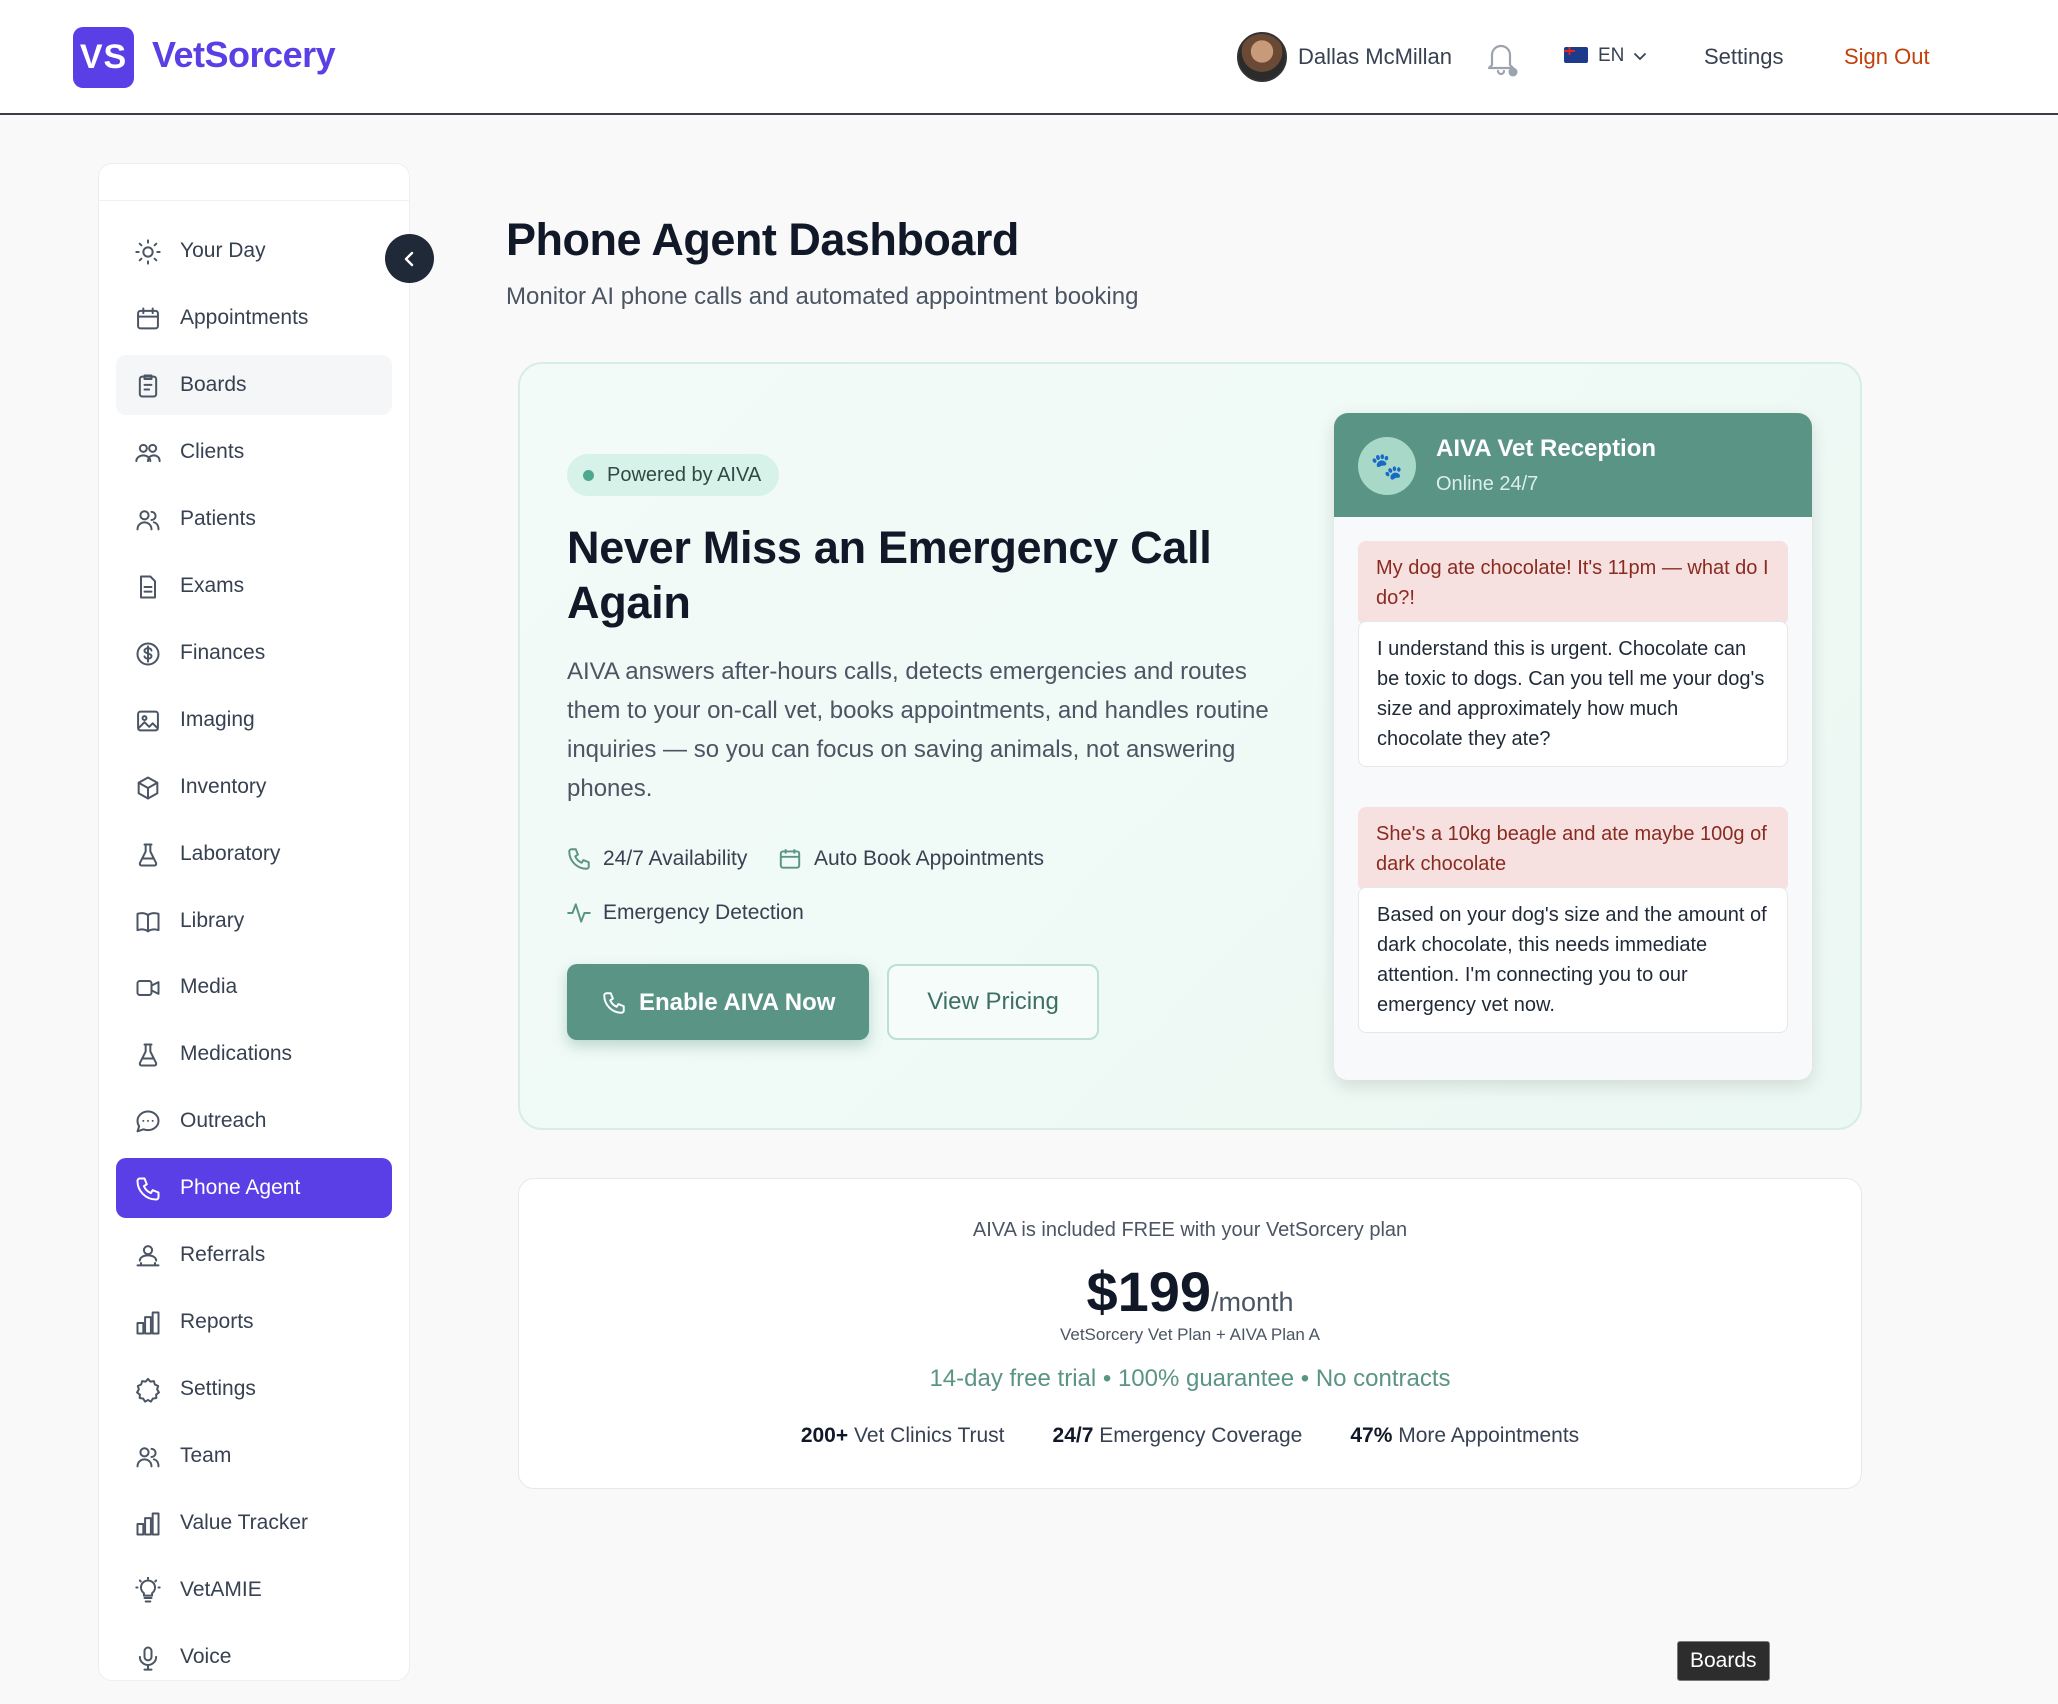 The image size is (2058, 1704). I want to click on document-icon, so click(148, 587).